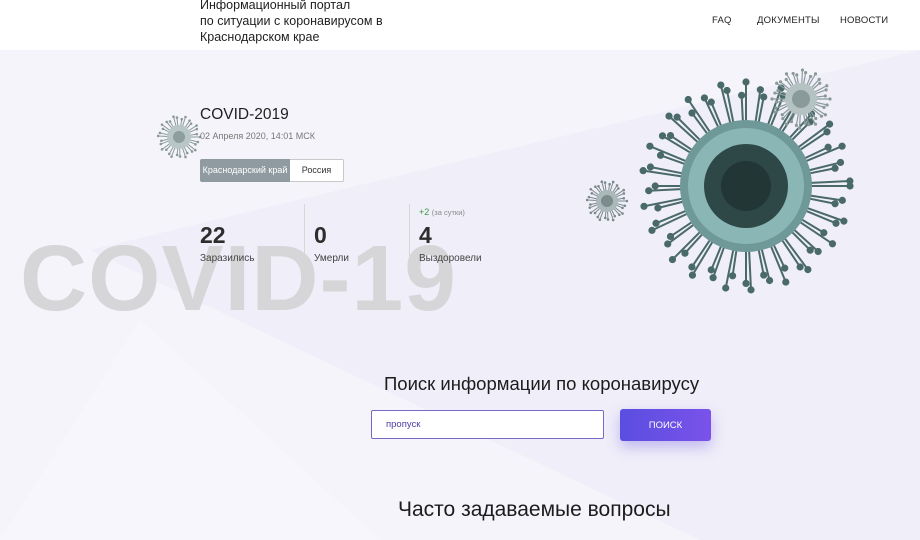 This screenshot has height=540, width=920. What do you see at coordinates (469, 235) in the screenshot?
I see `stat-recovered: +2 (за сутки) 4 Выздоровели` at bounding box center [469, 235].